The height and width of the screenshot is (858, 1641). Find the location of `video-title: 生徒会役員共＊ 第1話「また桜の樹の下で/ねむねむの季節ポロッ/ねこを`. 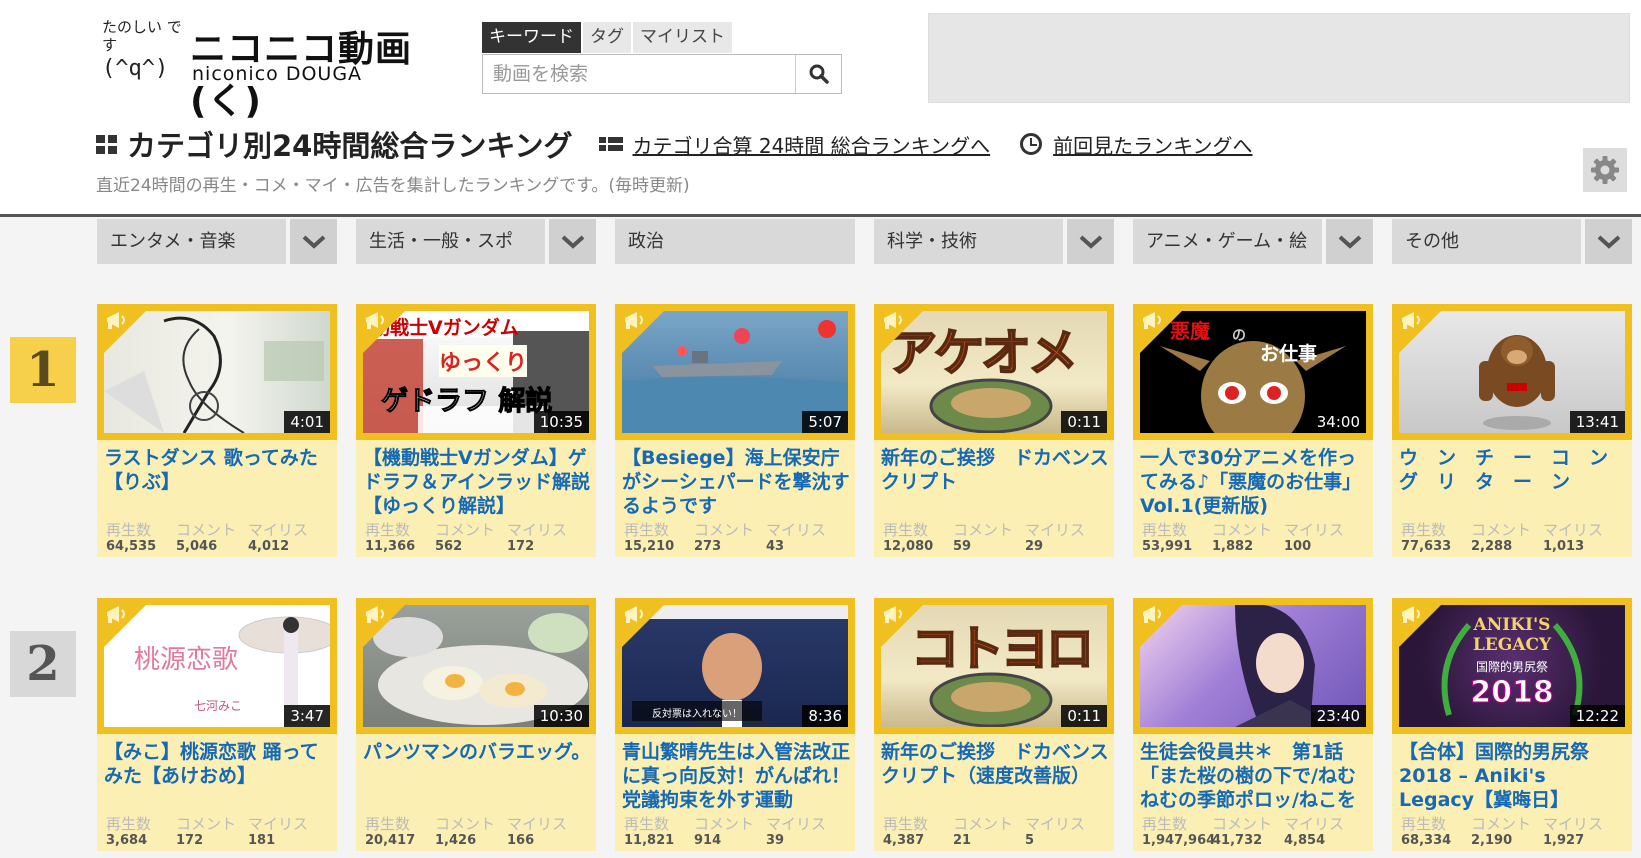

video-title: 生徒会役員共＊ 第1話「また桜の樹の下で/ねむねむの季節ポロッ/ねこを is located at coordinates (1254, 776).